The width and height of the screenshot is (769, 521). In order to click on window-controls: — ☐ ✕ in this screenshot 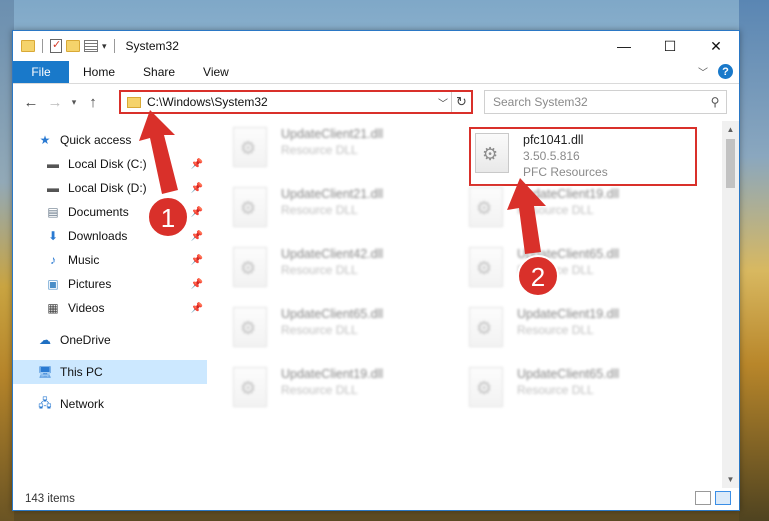, I will do `click(670, 46)`.